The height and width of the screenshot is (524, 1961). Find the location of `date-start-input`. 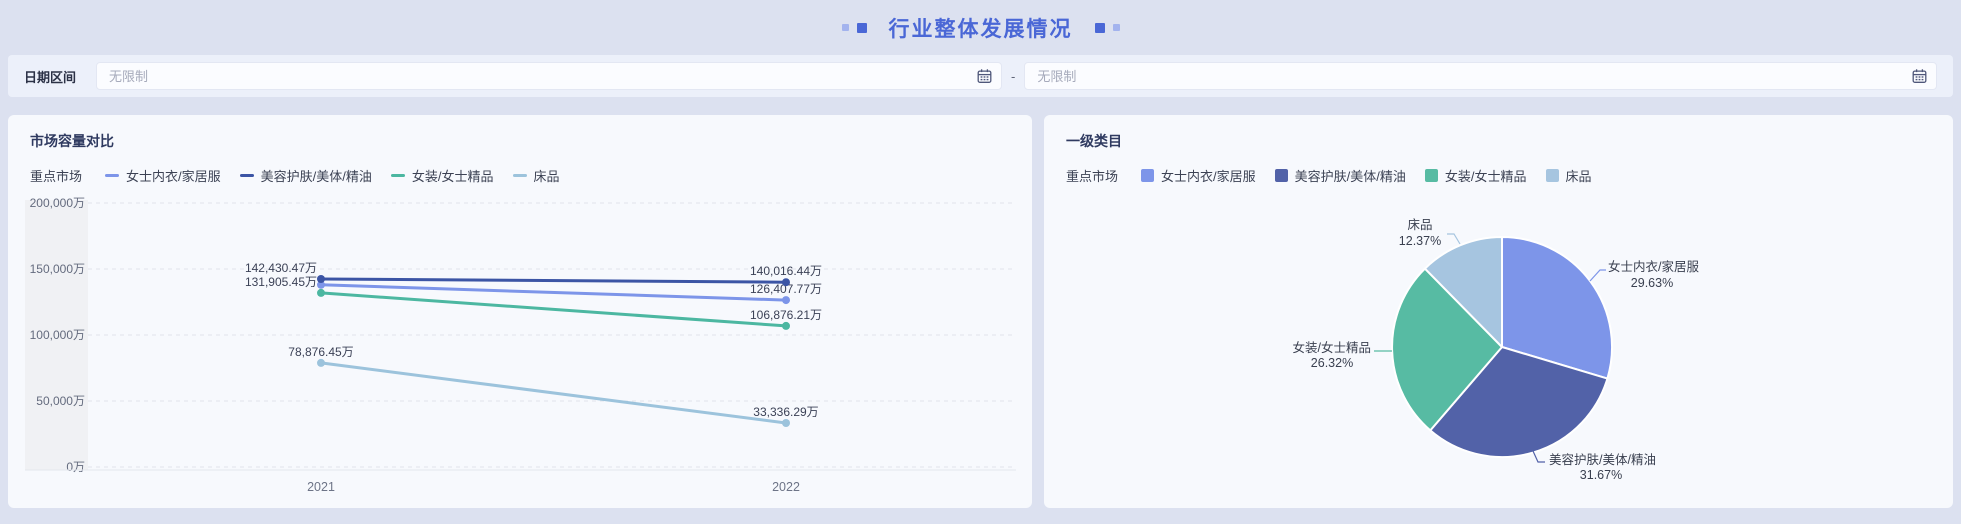

date-start-input is located at coordinates (549, 76).